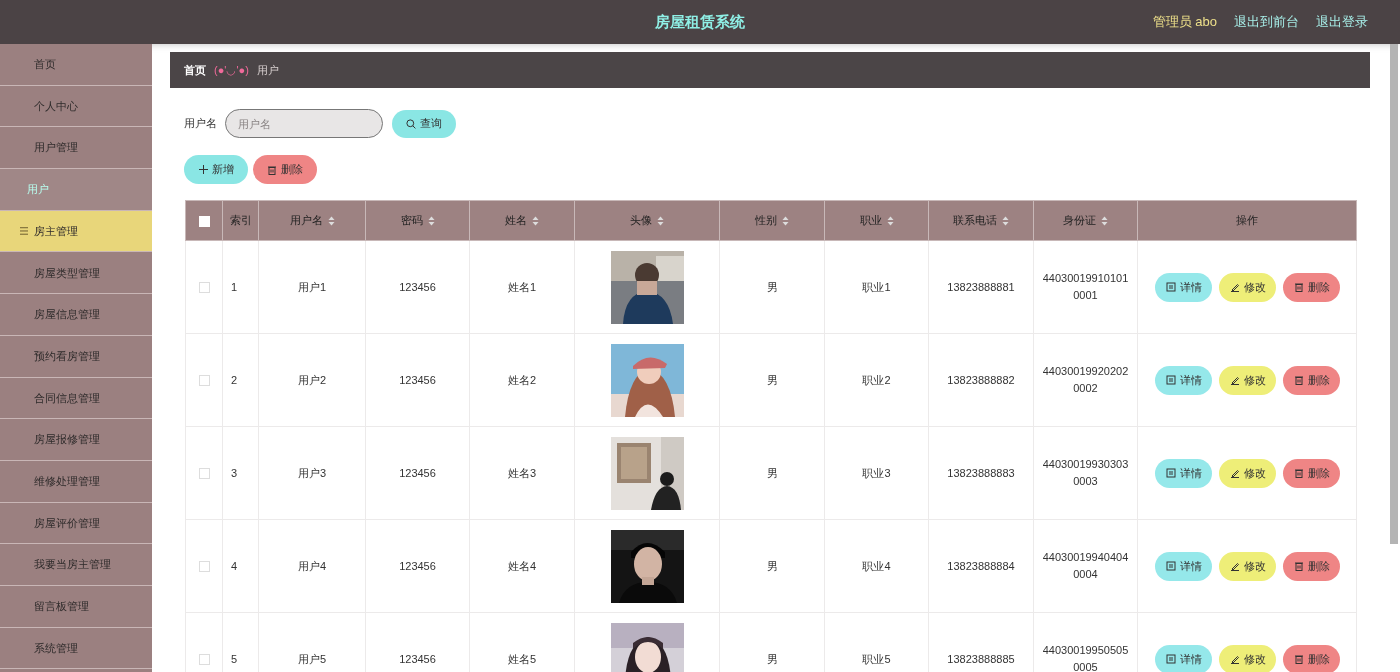 Image resolution: width=1400 pixels, height=672 pixels. Describe the element at coordinates (1085, 473) in the screenshot. I see `table-cell-text: 440300199303030003` at that location.